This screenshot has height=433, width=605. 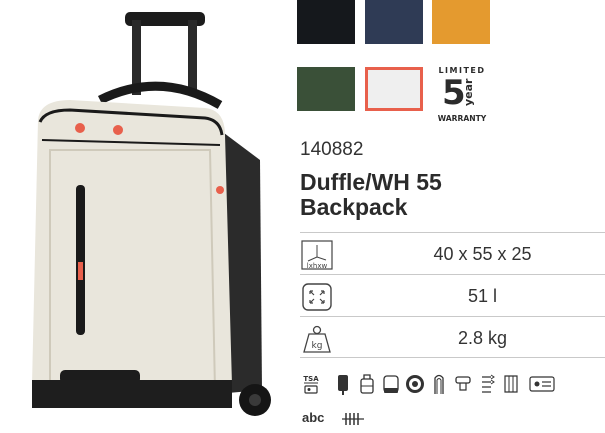 I want to click on lock-icon, so click(x=343, y=385).